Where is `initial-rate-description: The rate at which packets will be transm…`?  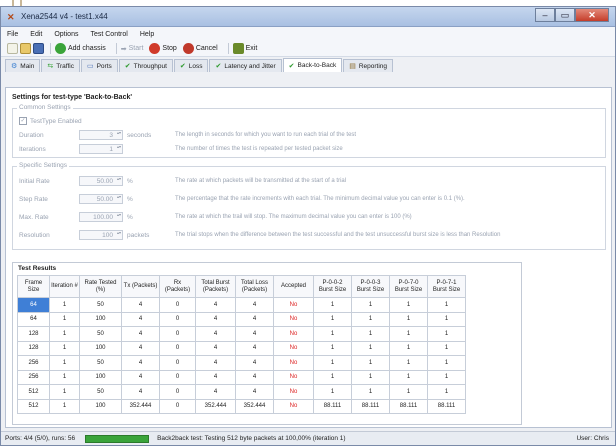 initial-rate-description: The rate at which packets will be transm… is located at coordinates (261, 181).